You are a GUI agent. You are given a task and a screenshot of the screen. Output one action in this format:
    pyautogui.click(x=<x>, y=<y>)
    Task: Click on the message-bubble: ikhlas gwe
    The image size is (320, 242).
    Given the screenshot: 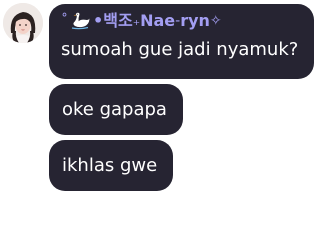 What is the action you would take?
    pyautogui.click(x=111, y=165)
    